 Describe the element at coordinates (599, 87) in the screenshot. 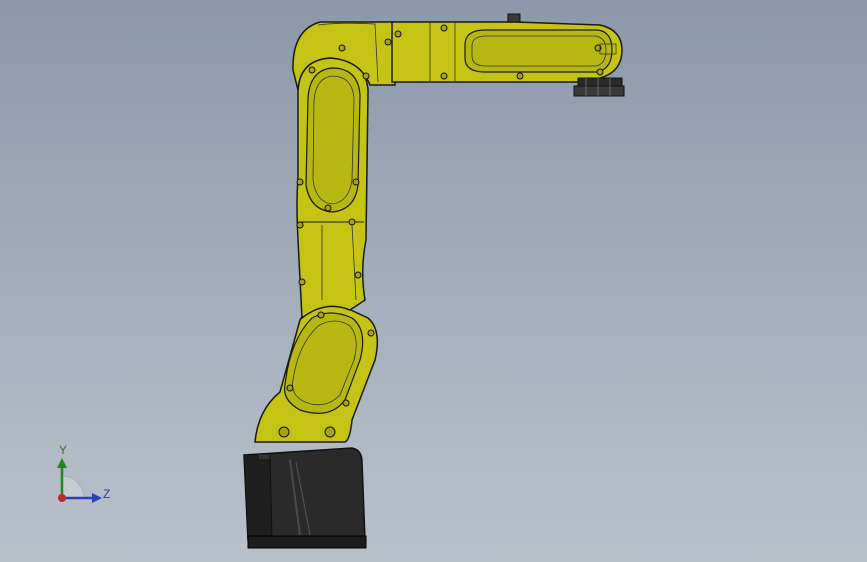

I see `robot-wrist-flange` at that location.